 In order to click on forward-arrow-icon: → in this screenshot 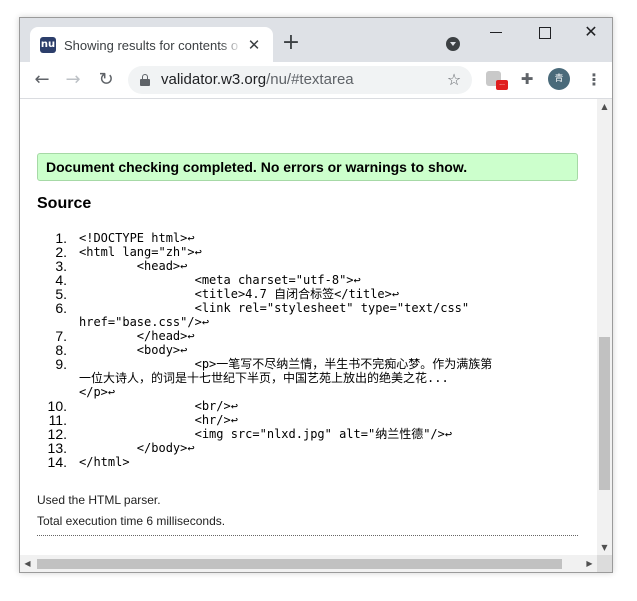, I will do `click(73, 80)`.